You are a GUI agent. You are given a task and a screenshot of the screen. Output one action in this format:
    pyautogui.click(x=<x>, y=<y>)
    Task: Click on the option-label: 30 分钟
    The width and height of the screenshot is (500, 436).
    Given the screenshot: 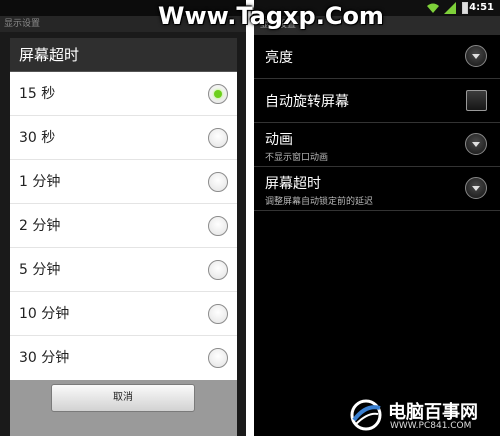 What is the action you would take?
    pyautogui.click(x=44, y=358)
    